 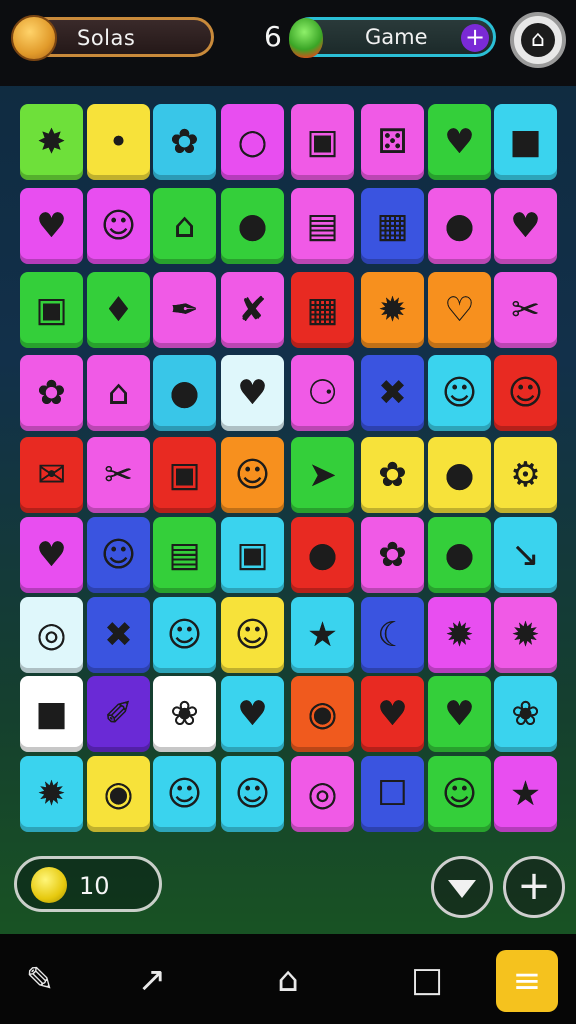 What do you see at coordinates (525, 555) in the screenshot?
I see `tile: ↘` at bounding box center [525, 555].